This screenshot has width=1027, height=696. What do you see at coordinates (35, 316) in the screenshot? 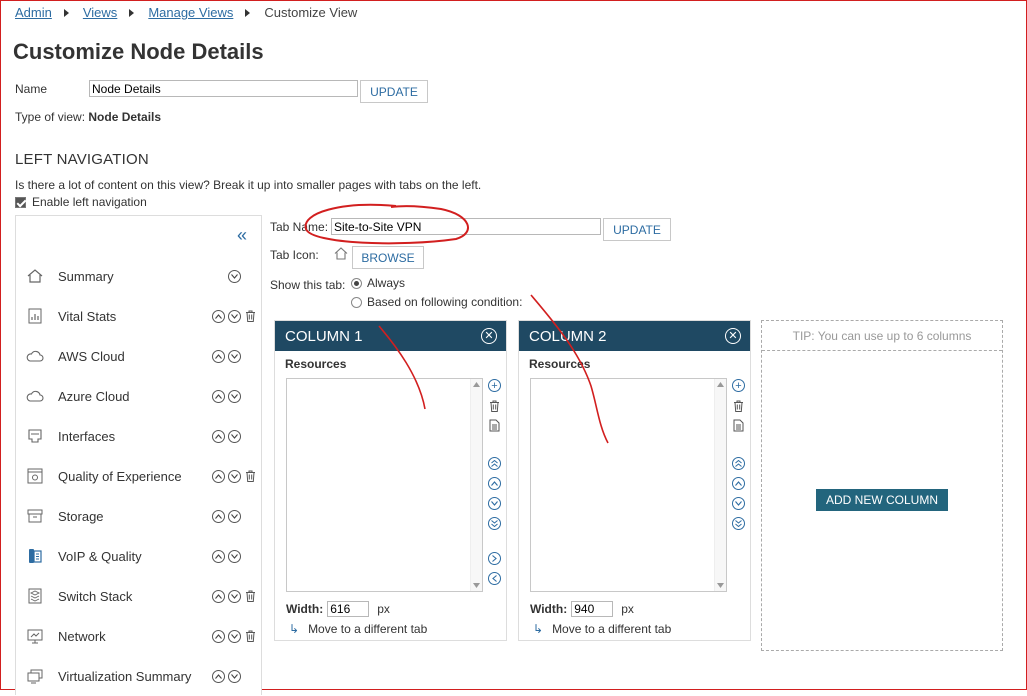
I see `chart-icon` at bounding box center [35, 316].